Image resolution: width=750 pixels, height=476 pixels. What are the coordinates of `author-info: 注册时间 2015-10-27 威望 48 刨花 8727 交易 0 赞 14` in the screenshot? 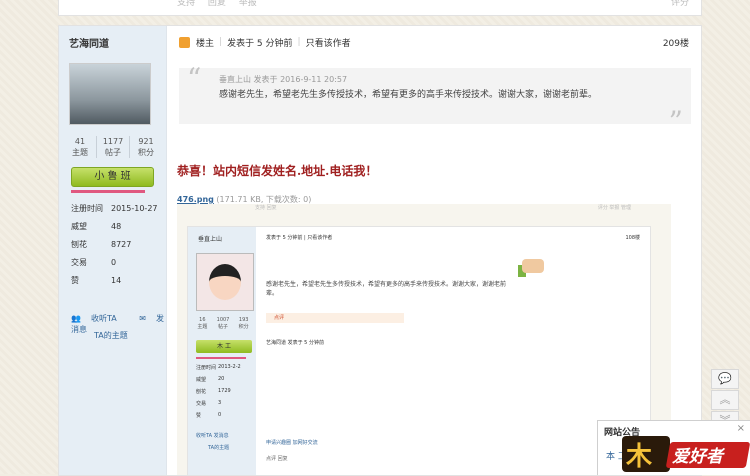 It's located at (114, 244).